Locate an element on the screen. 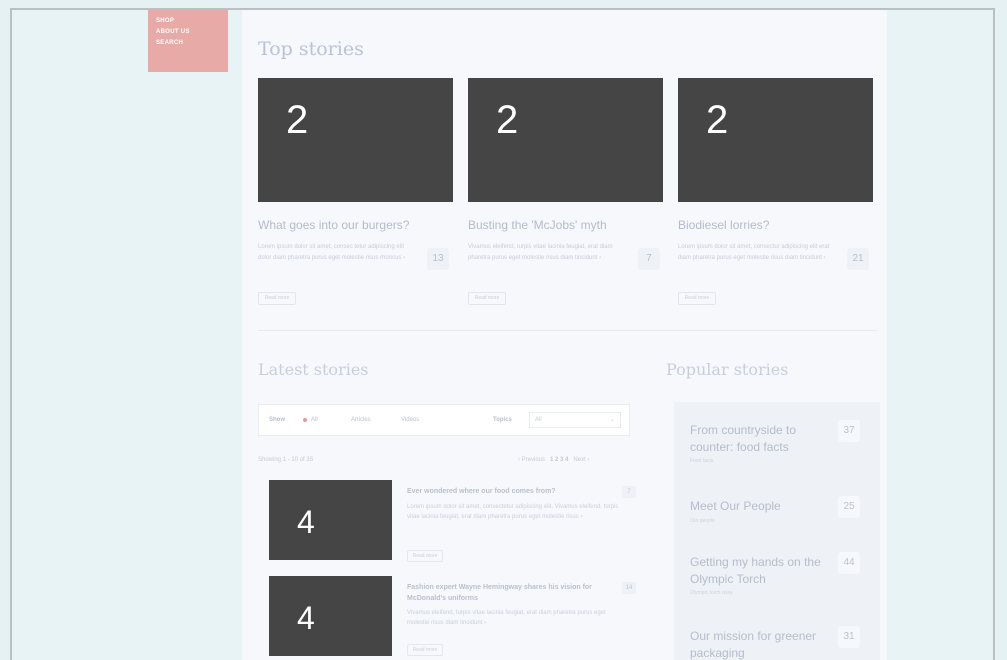  results-count: Showing 1 - 10 of 35 is located at coordinates (286, 460).